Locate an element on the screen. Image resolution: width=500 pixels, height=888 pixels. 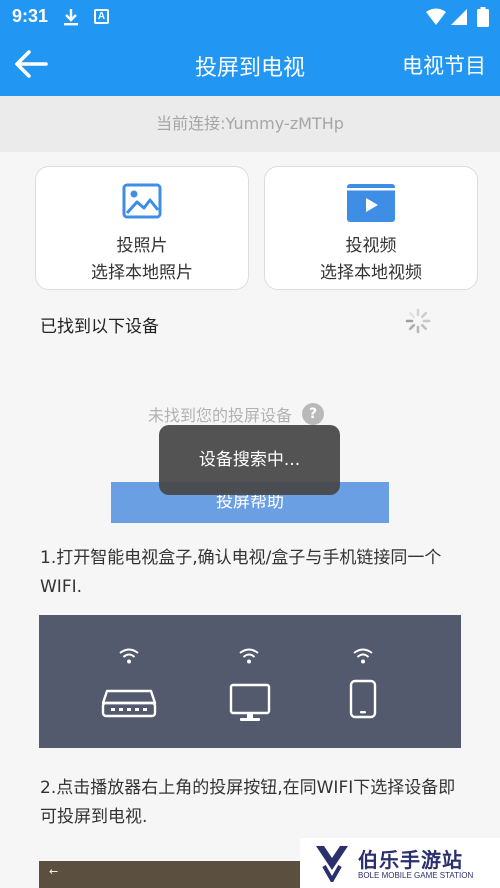
player-screenshot-thumbnail: ← is located at coordinates (170, 874).